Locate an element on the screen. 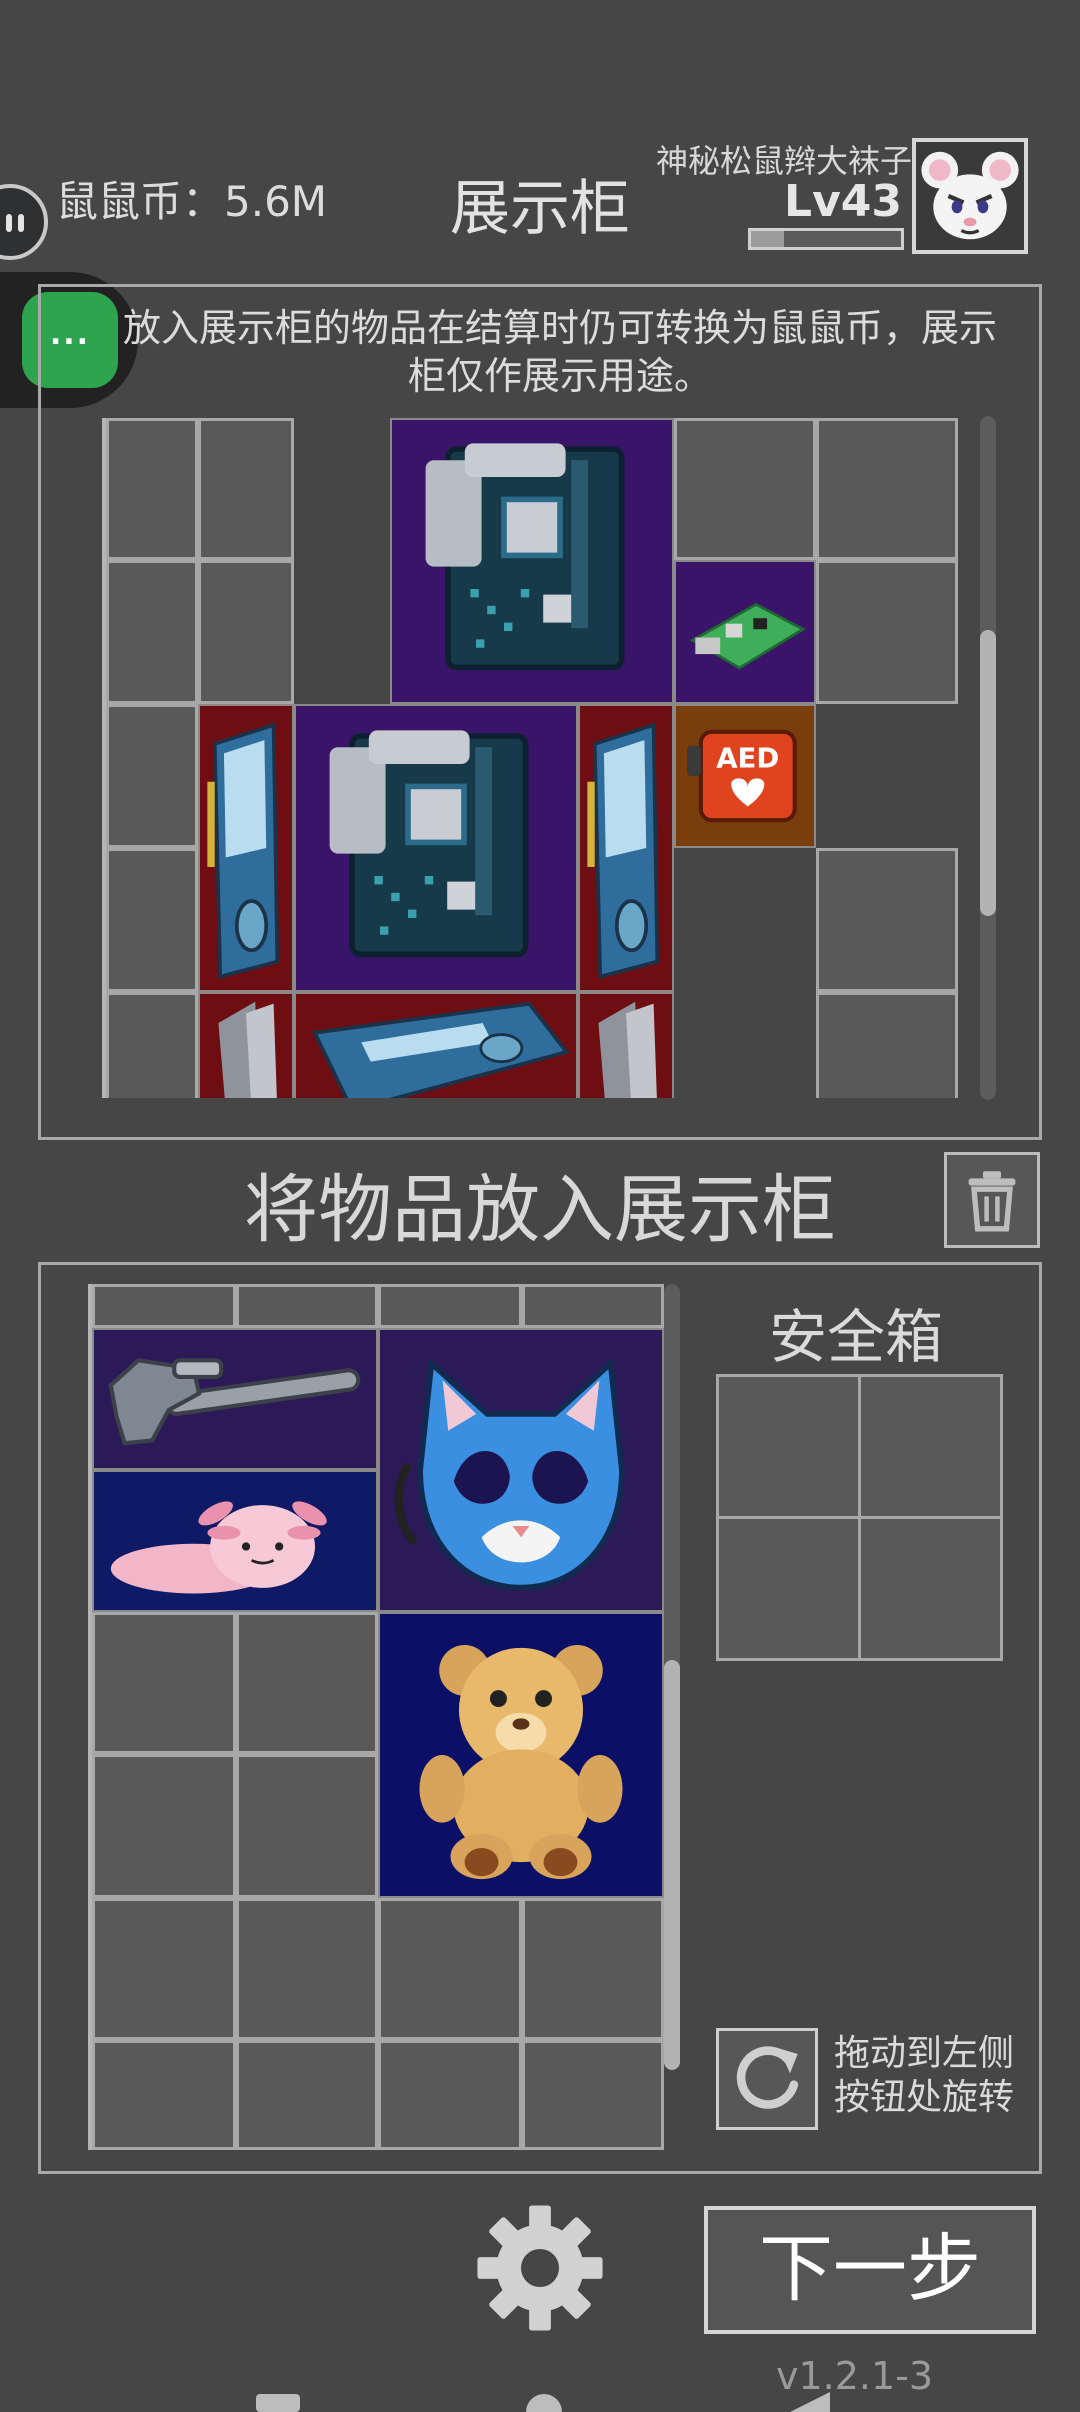 The height and width of the screenshot is (2412, 1080). rotate-hint-line: 拖动到左侧 is located at coordinates (924, 2053).